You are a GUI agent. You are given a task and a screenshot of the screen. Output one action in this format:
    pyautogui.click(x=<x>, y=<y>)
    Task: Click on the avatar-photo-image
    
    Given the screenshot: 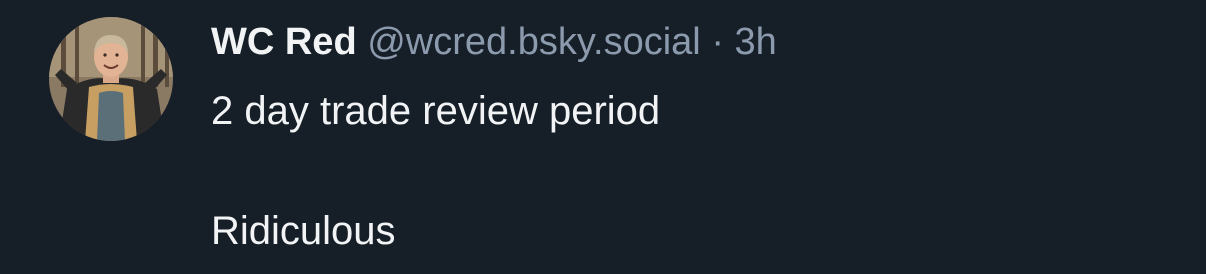 What is the action you would take?
    pyautogui.click(x=111, y=79)
    